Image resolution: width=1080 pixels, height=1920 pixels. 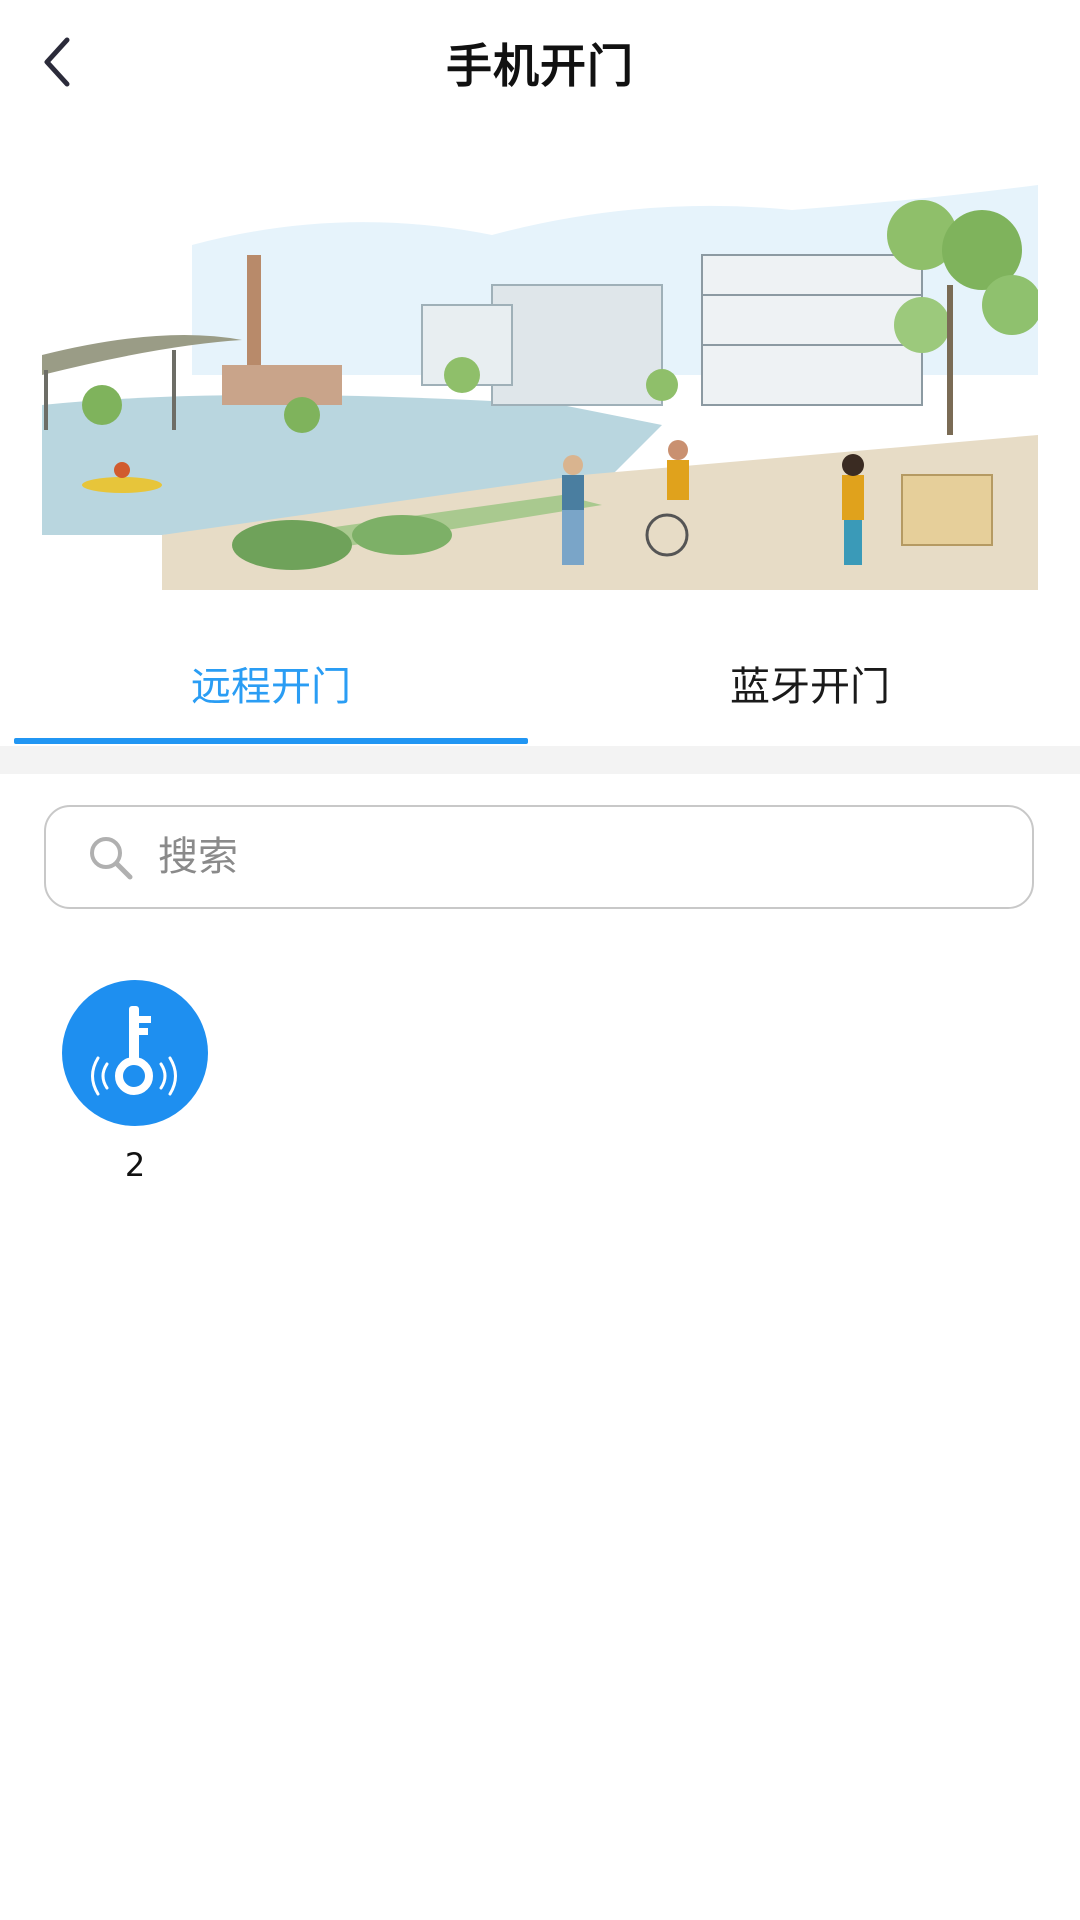 I want to click on door-icon-button, so click(x=135, y=1053).